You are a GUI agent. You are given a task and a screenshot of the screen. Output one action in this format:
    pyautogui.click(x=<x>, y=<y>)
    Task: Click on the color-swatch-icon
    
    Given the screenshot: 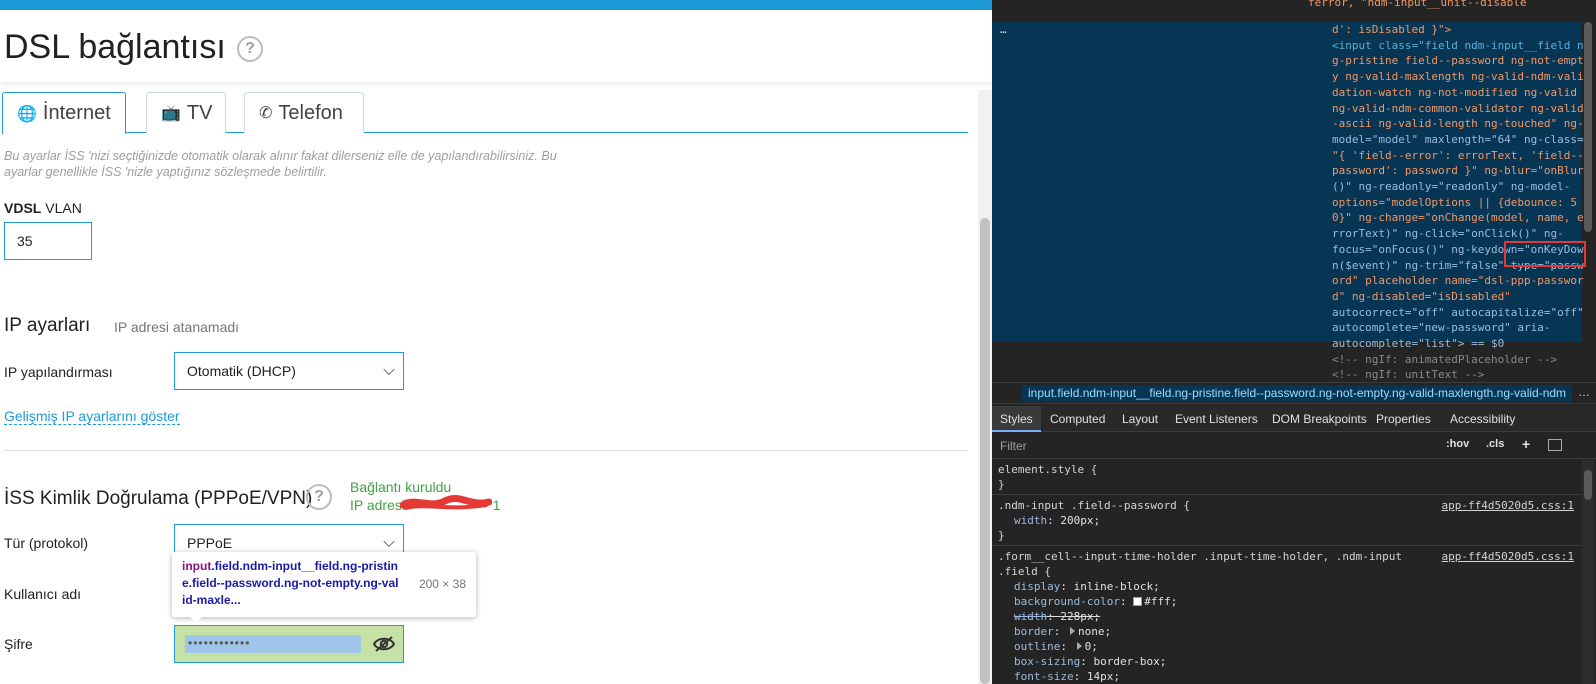 What is the action you would take?
    pyautogui.click(x=1138, y=601)
    